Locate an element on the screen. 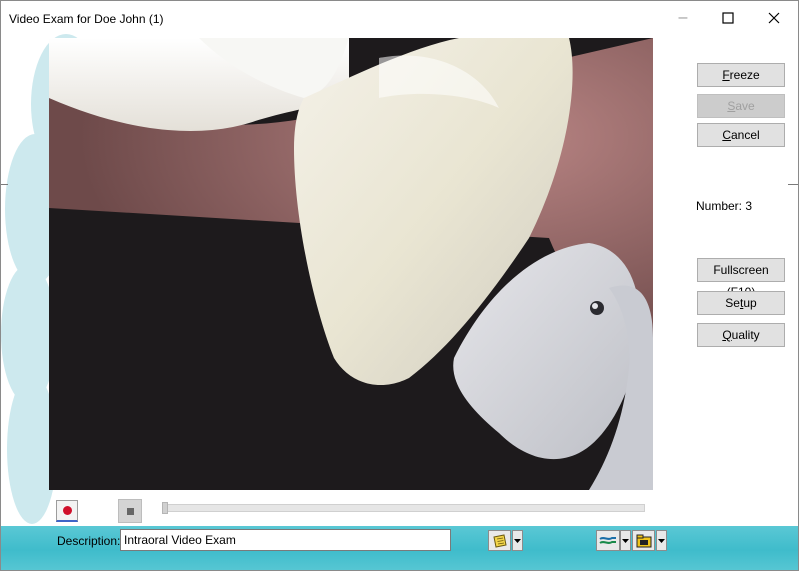 The height and width of the screenshot is (571, 799). save-button: Save is located at coordinates (741, 106).